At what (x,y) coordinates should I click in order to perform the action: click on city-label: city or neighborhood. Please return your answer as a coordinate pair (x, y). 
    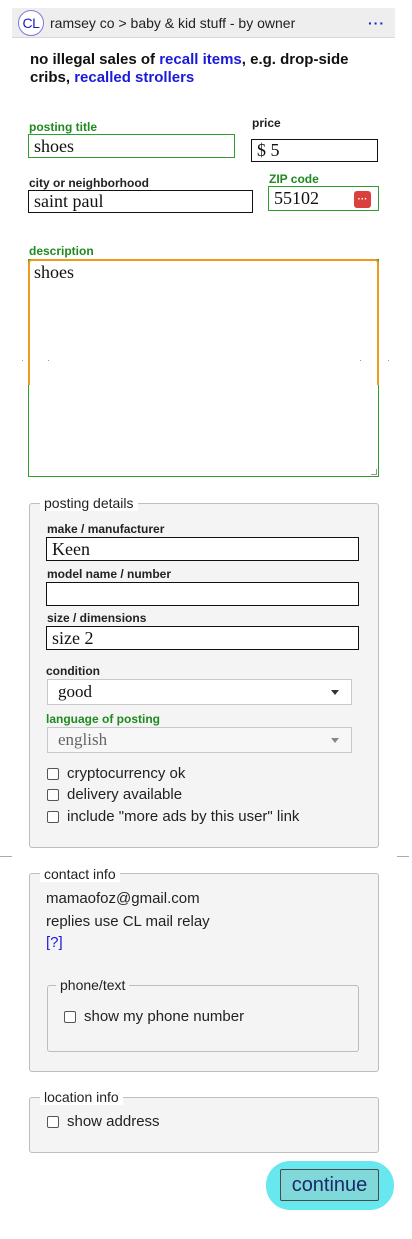
    Looking at the image, I should click on (89, 183).